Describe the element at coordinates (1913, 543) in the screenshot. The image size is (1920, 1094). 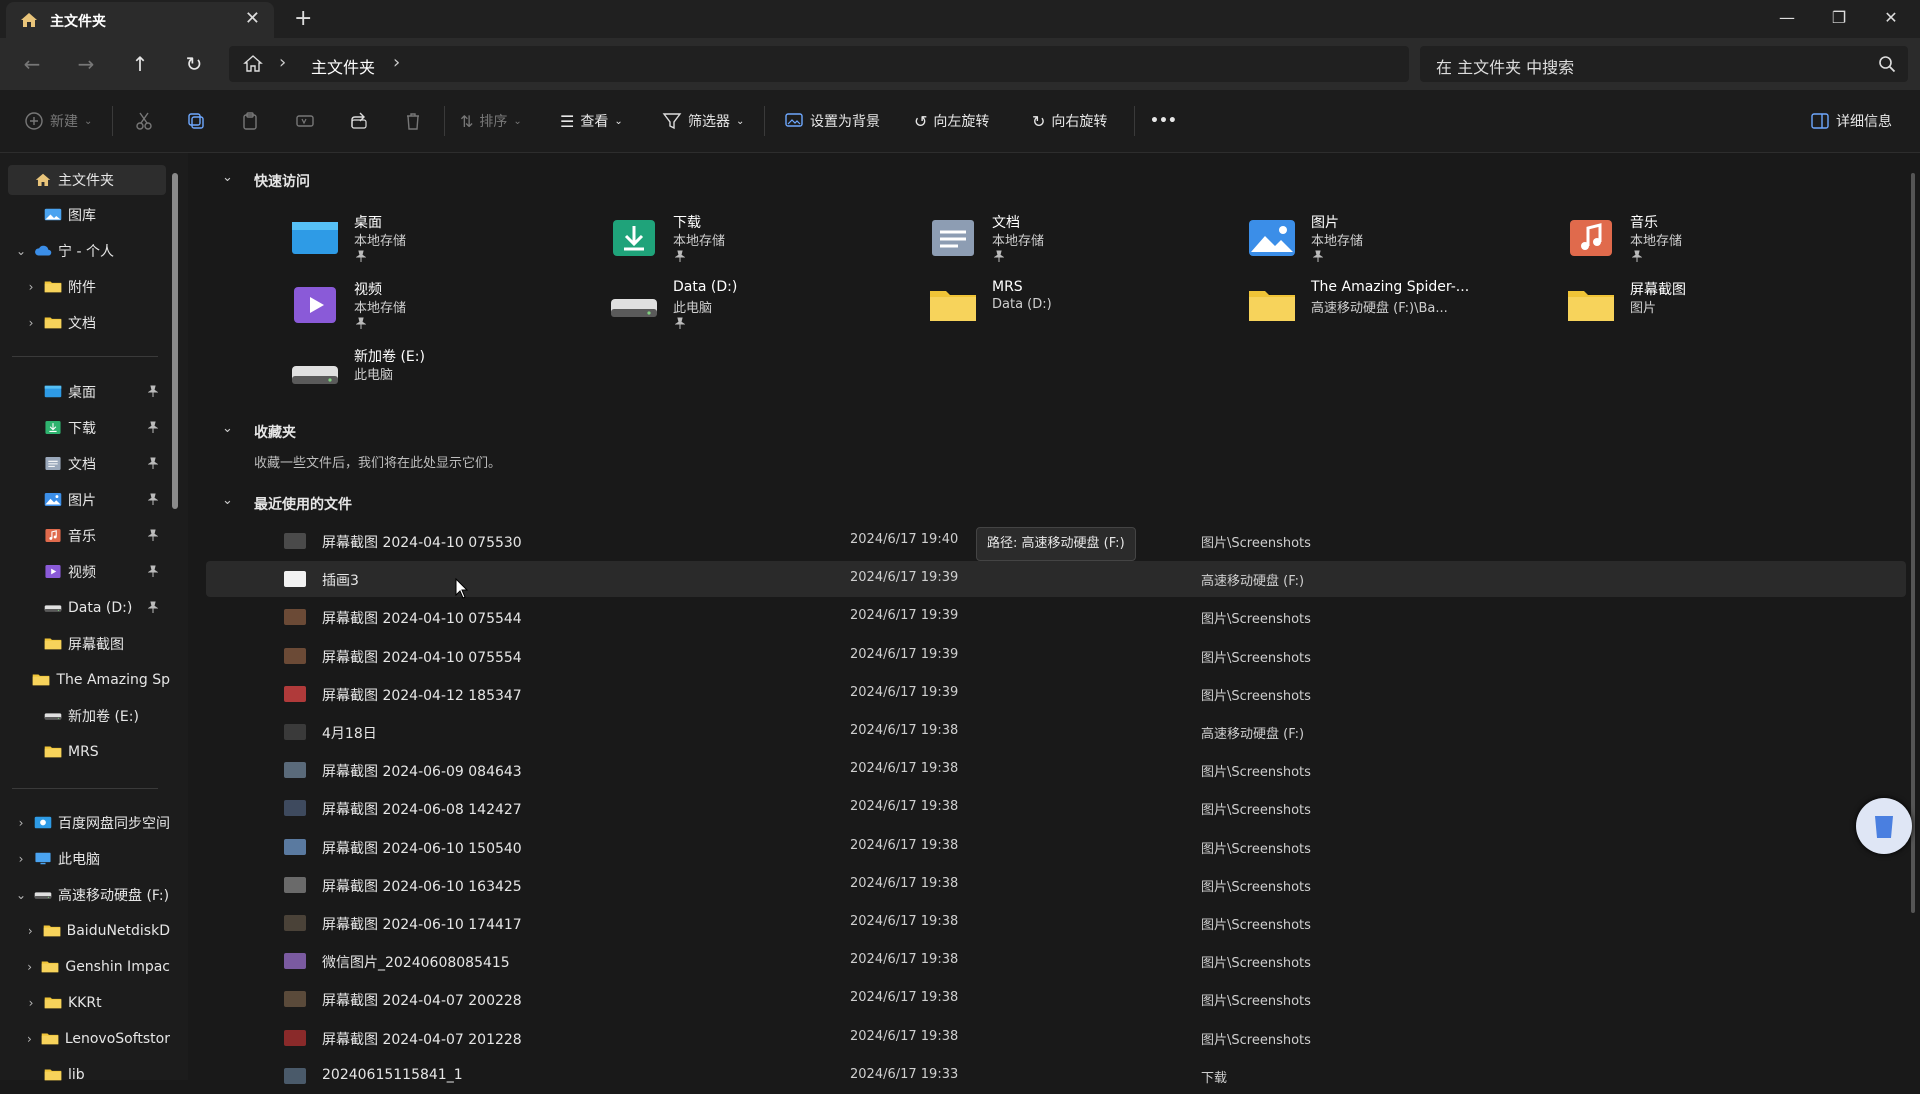
I see `content-scrollbar` at that location.